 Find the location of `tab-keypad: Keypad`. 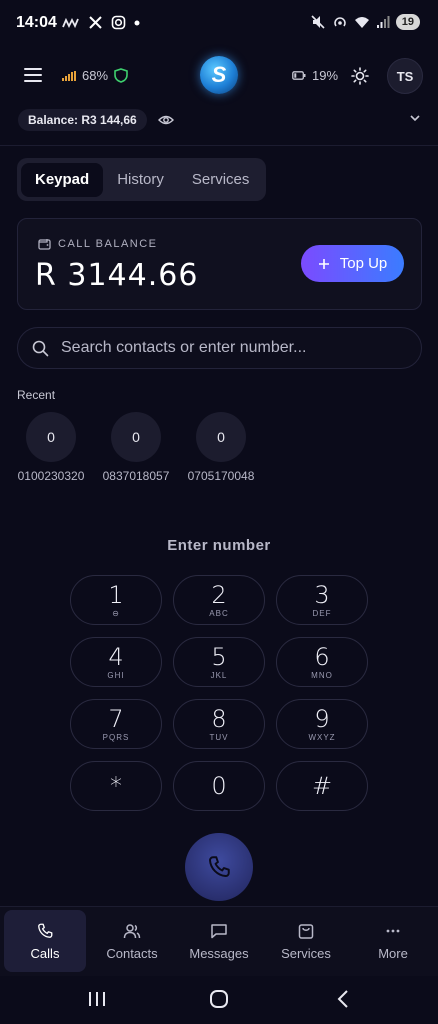

tab-keypad: Keypad is located at coordinates (62, 179).